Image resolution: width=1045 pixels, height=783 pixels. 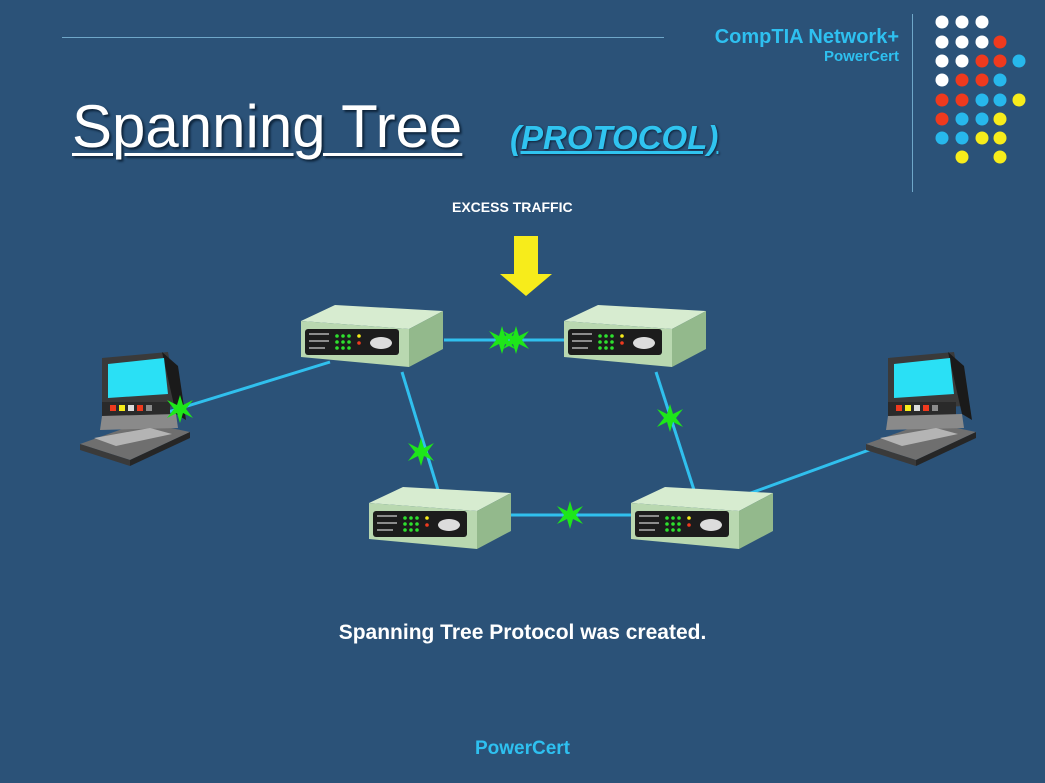 I want to click on computer-right, so click(x=921, y=409).